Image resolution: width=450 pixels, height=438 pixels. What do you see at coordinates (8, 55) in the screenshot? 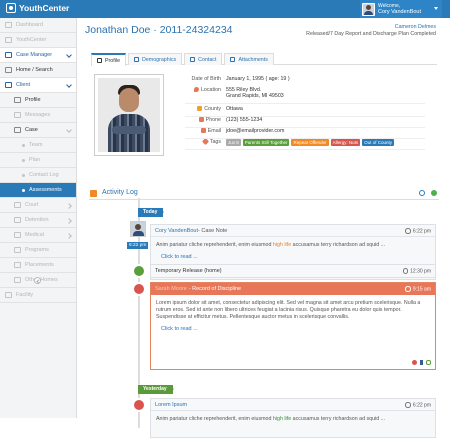
I see `briefcase-icon` at bounding box center [8, 55].